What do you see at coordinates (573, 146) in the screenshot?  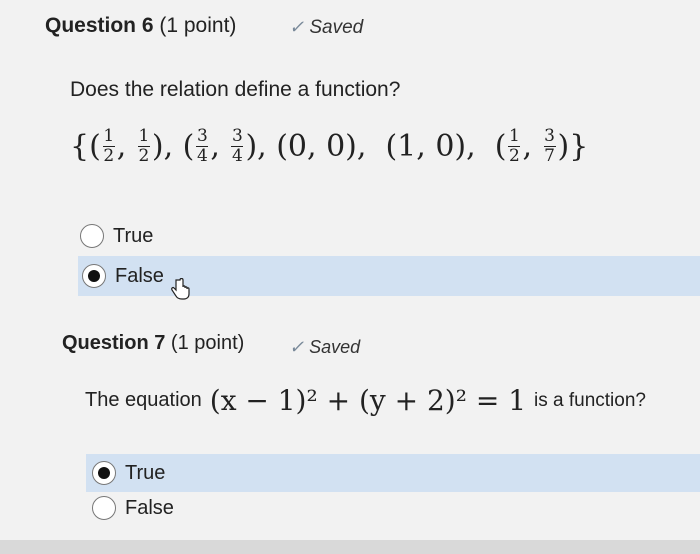 I see `relation-close: )}` at bounding box center [573, 146].